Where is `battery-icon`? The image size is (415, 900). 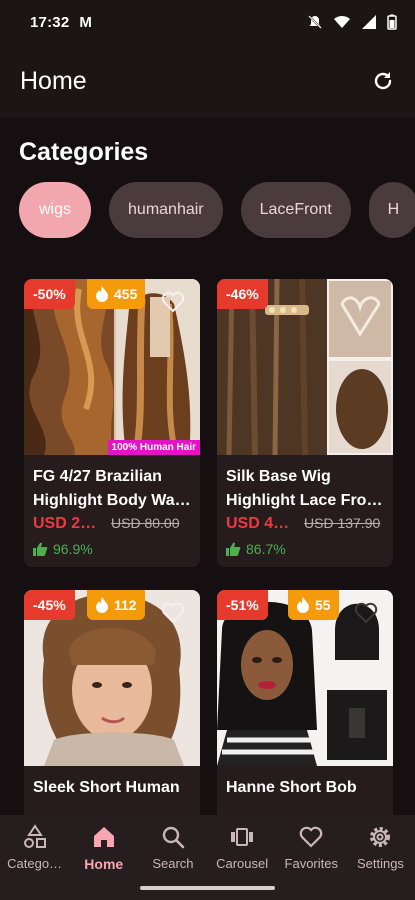 battery-icon is located at coordinates (392, 22).